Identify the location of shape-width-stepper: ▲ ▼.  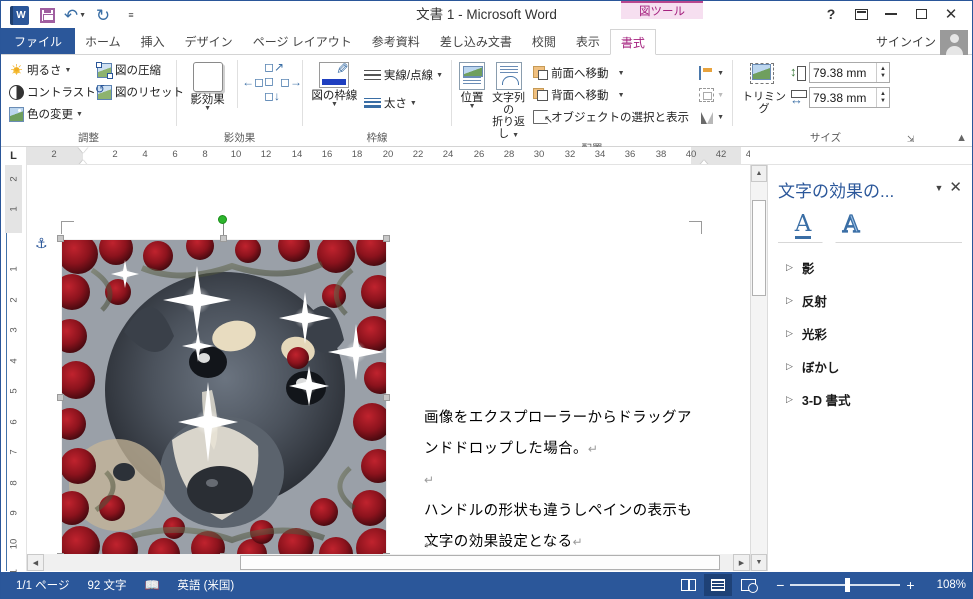
(882, 97).